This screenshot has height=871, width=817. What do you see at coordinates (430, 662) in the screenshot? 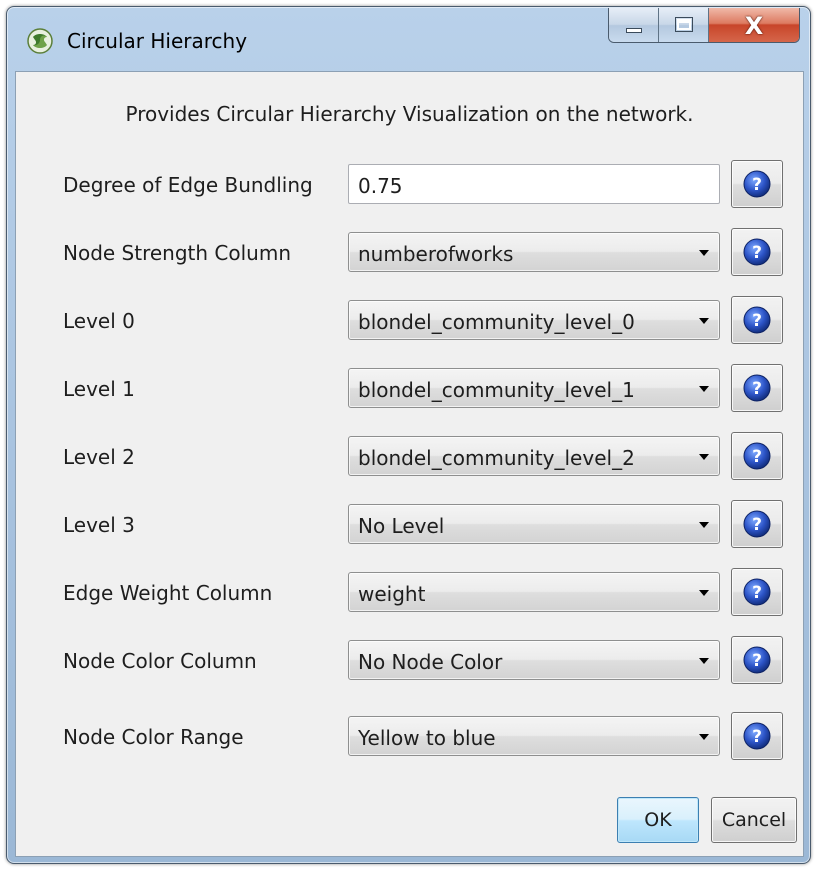
I see `selected-value: No Node Color` at bounding box center [430, 662].